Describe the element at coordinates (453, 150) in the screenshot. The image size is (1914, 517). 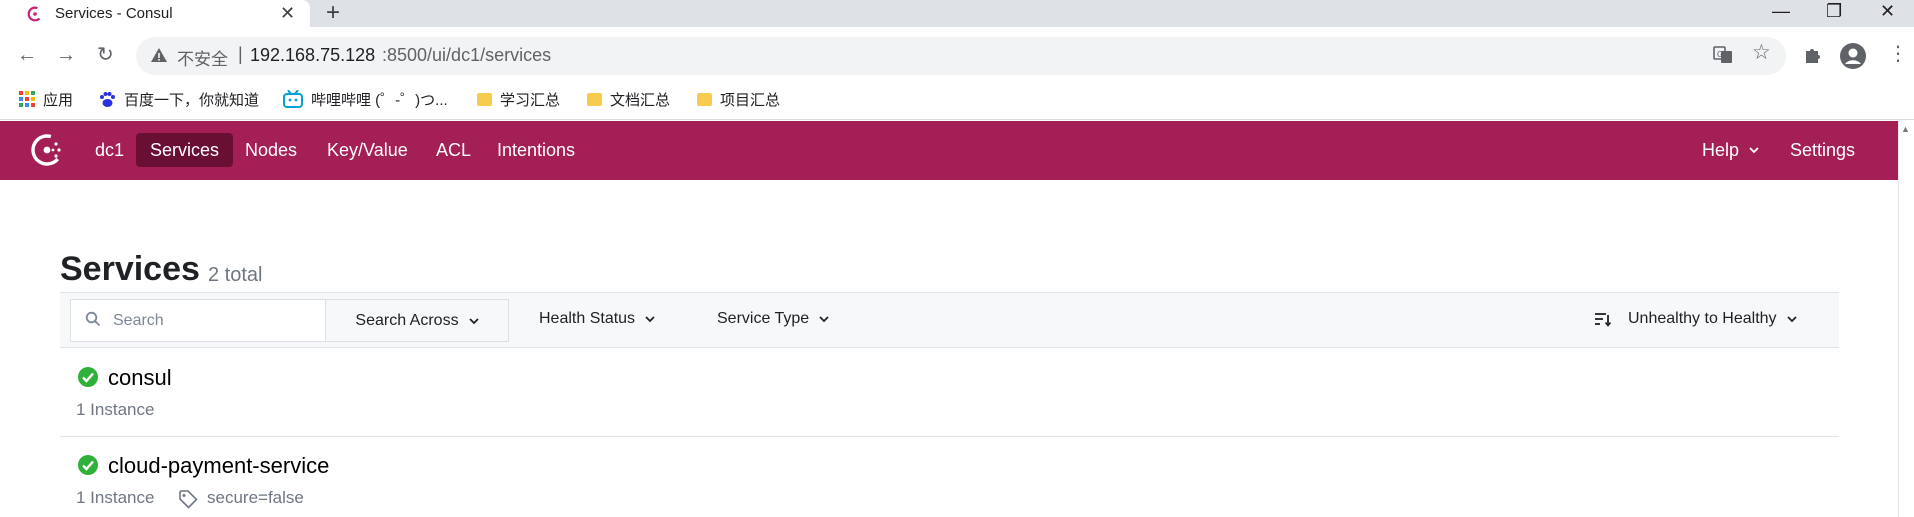
I see `nav-acl: ACL` at that location.